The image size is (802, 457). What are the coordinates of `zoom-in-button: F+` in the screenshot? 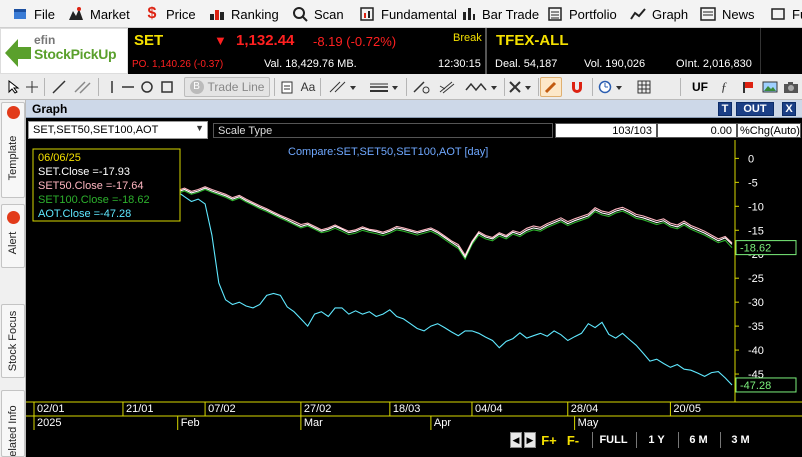 It's located at (549, 440).